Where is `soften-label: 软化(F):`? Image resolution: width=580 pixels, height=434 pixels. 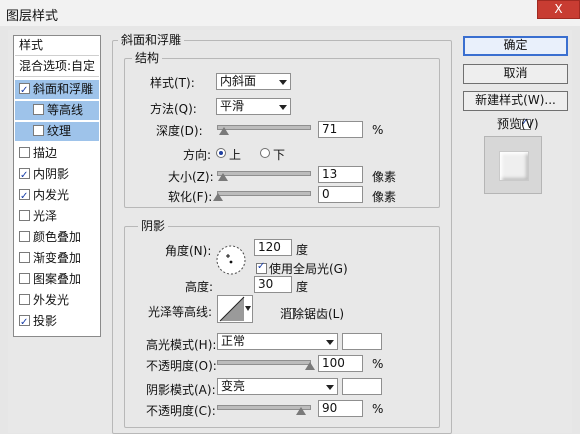 soften-label: 软化(F): is located at coordinates (190, 197).